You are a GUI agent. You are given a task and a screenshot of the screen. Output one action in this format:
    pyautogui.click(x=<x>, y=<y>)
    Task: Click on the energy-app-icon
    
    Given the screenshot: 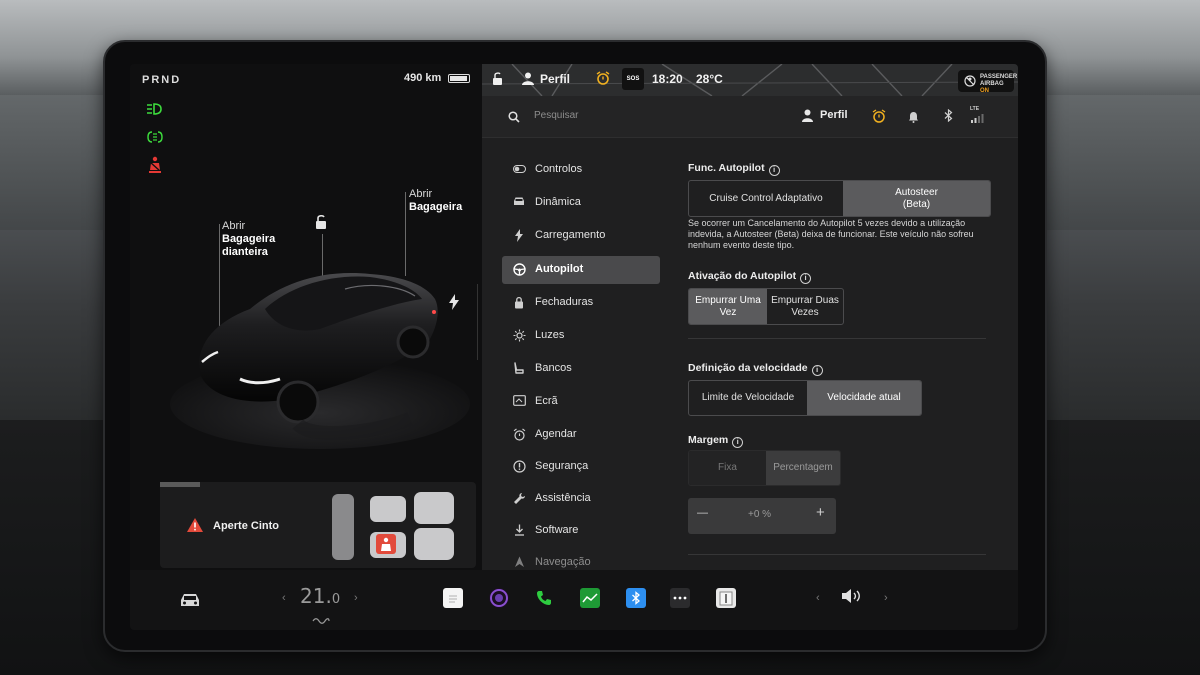 What is the action you would take?
    pyautogui.click(x=590, y=598)
    